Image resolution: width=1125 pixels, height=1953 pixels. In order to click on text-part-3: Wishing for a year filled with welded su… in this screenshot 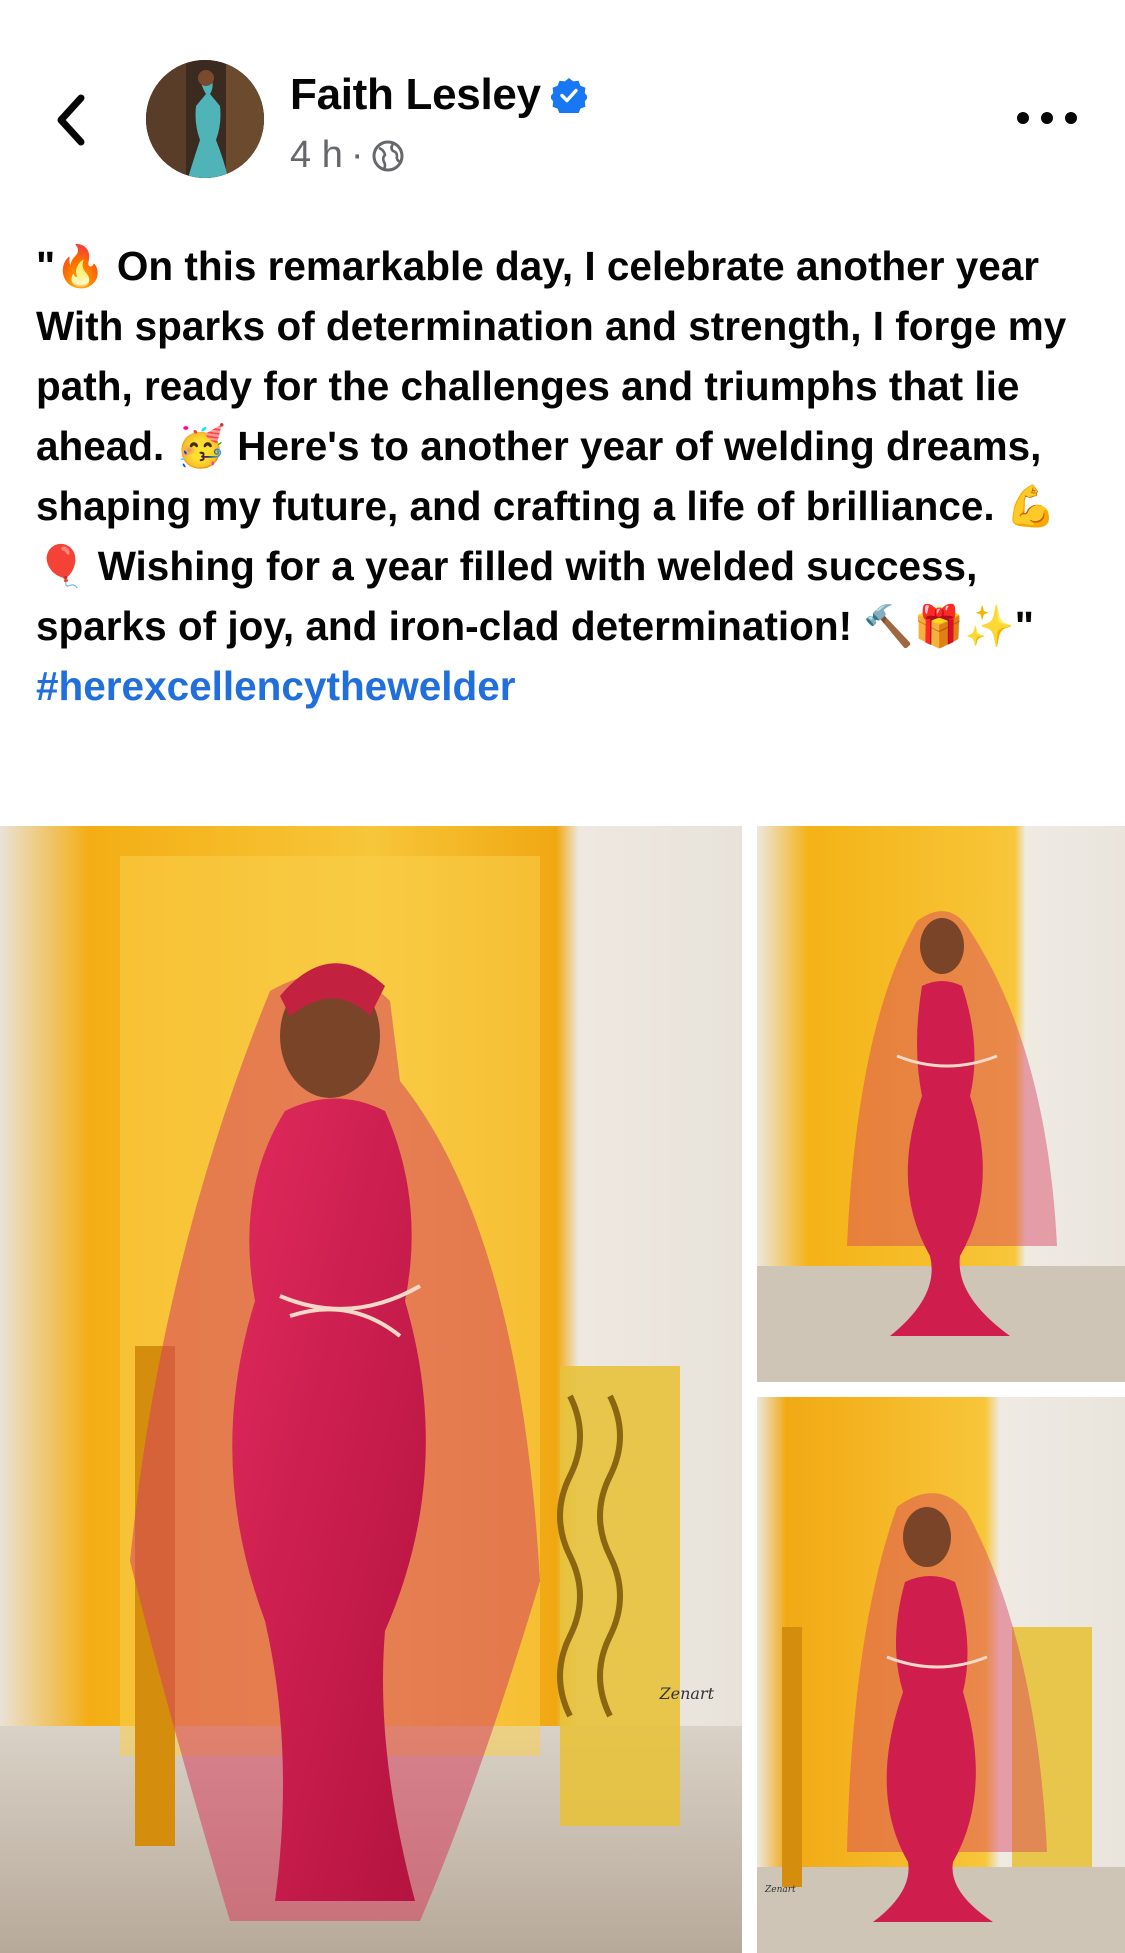, I will do `click(507, 596)`.